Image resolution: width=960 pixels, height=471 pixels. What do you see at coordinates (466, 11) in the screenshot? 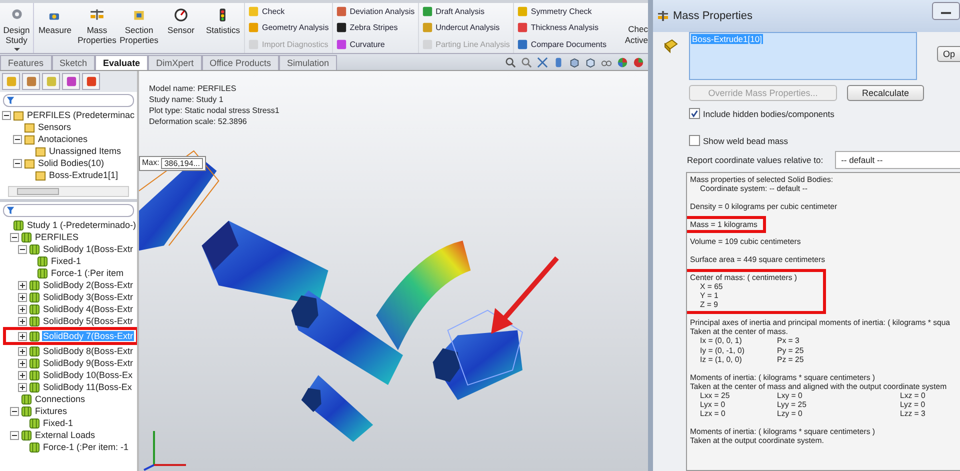
I see `ribbon-button: Draft Analysis` at bounding box center [466, 11].